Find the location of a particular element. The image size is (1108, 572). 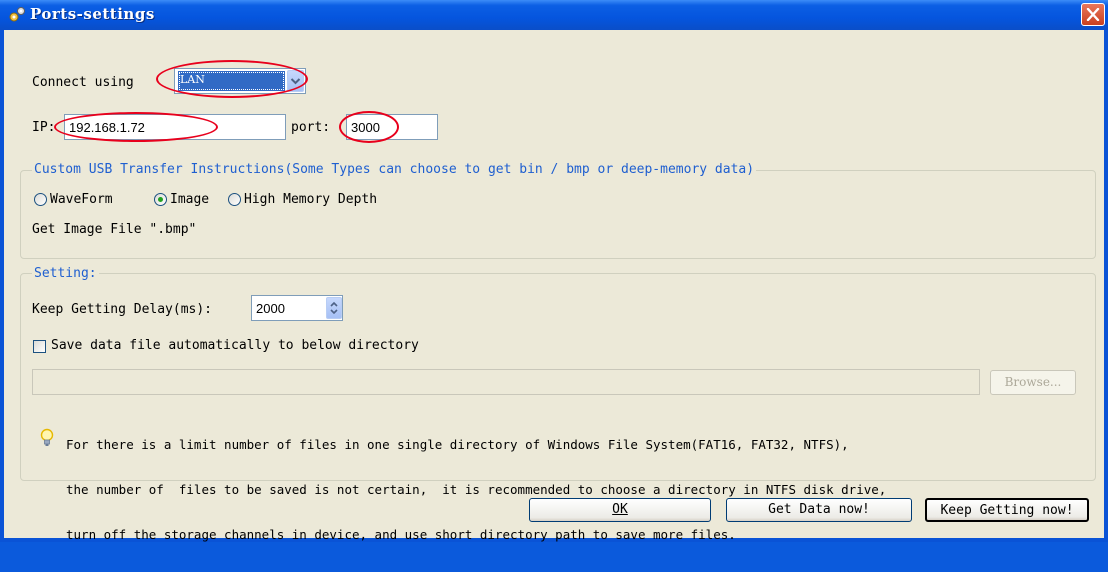

port-input is located at coordinates (392, 127).